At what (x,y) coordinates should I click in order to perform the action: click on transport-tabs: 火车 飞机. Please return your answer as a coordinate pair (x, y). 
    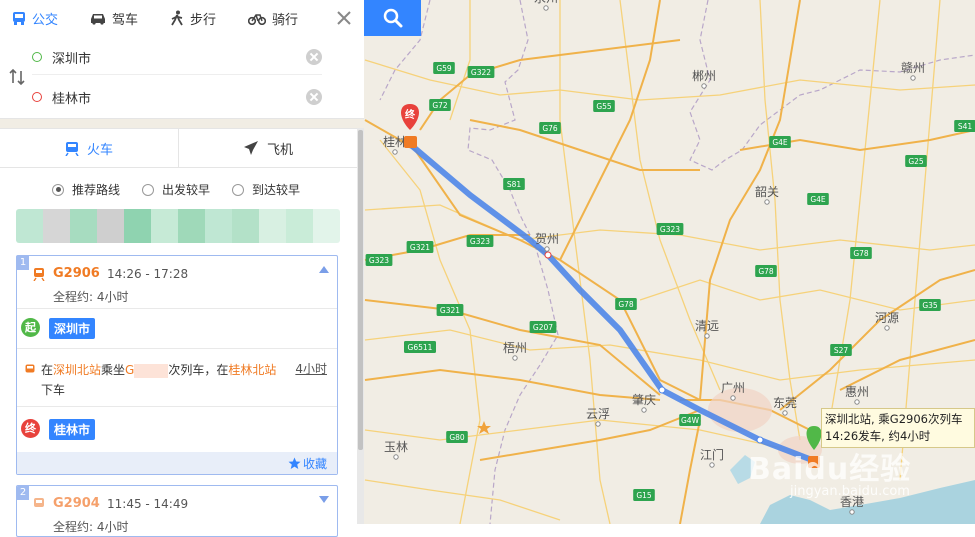
    Looking at the image, I should click on (178, 148).